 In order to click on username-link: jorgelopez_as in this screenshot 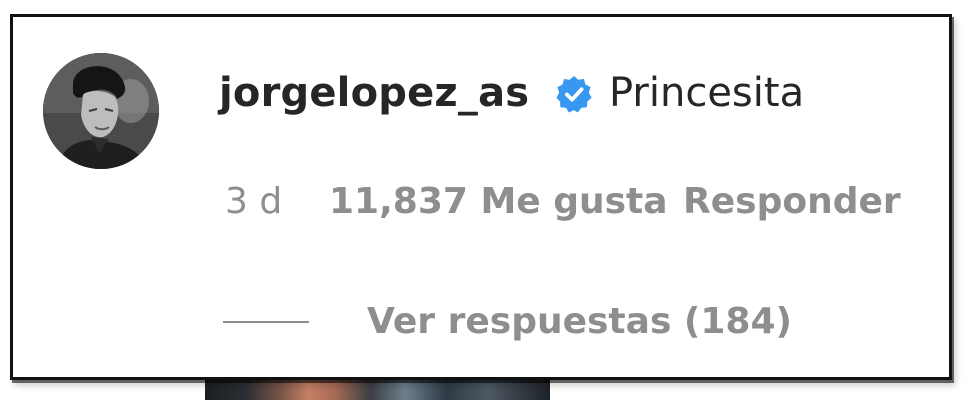, I will do `click(374, 93)`.